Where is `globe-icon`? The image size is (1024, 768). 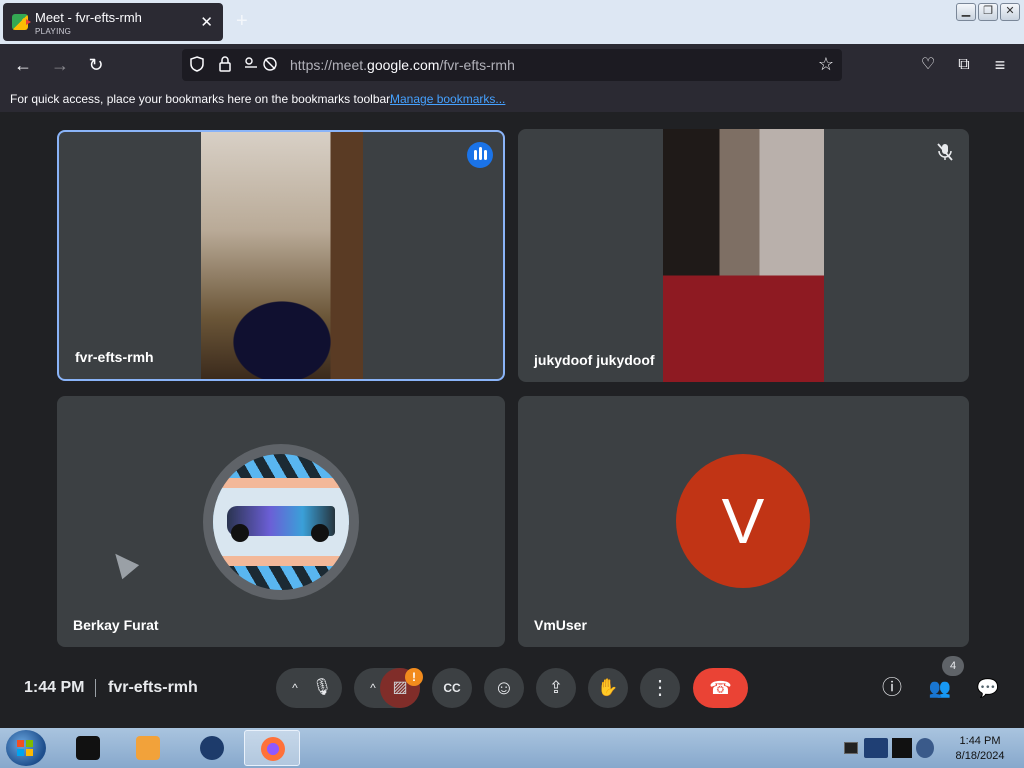
globe-icon is located at coordinates (212, 748).